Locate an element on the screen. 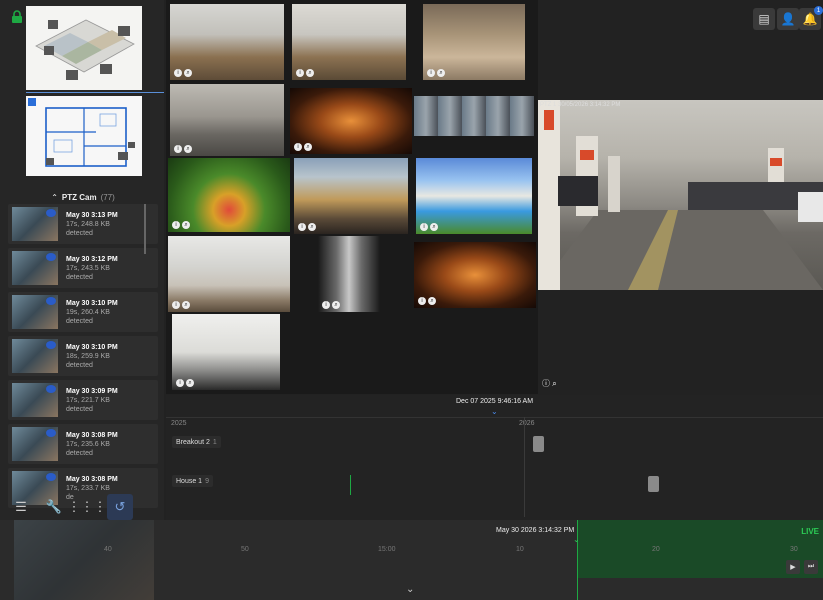 This screenshot has width=823, height=600. selected-camera-view: PTZ 1 30/05/2026 3:14:32 PM is located at coordinates (680, 195).